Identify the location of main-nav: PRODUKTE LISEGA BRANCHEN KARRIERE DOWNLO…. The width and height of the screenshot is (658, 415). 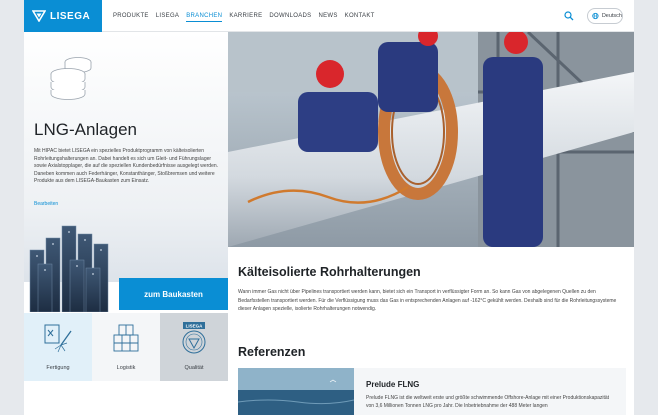
(244, 16).